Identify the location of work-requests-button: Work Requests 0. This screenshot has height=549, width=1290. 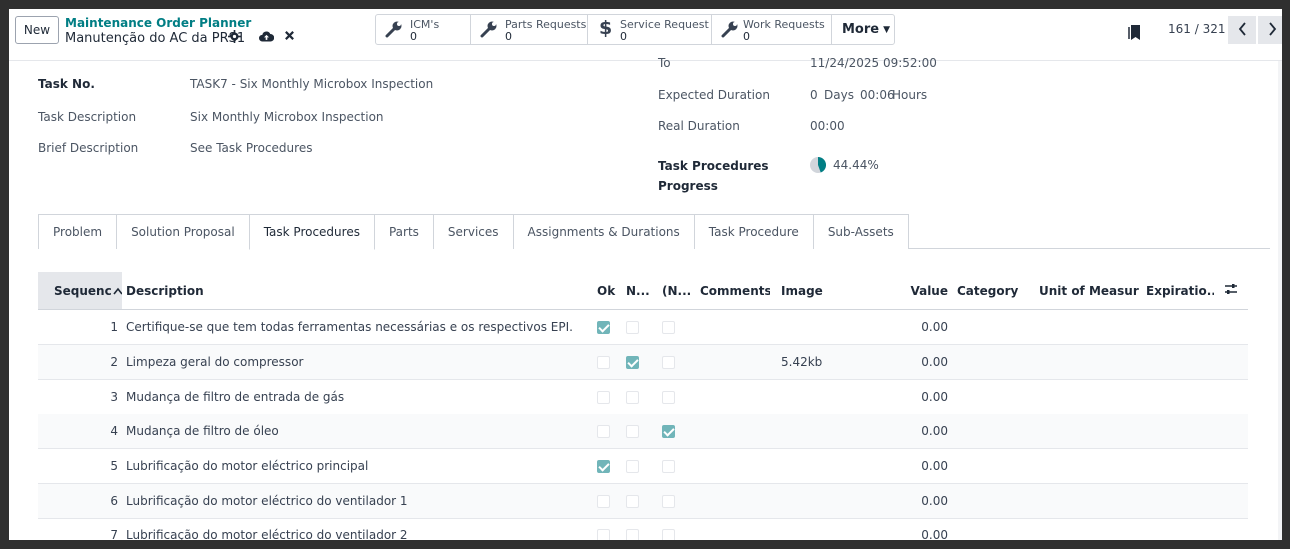
(772, 29).